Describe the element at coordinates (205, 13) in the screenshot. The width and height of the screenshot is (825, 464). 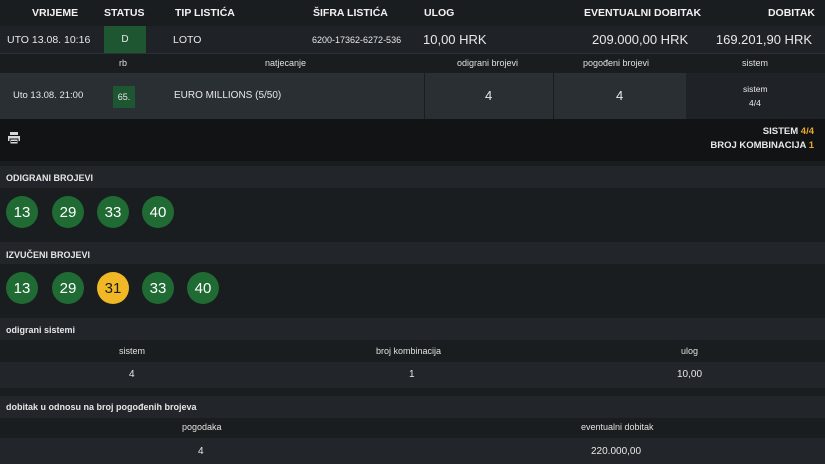
I see `col-tip: TIP LISTIĆA` at that location.